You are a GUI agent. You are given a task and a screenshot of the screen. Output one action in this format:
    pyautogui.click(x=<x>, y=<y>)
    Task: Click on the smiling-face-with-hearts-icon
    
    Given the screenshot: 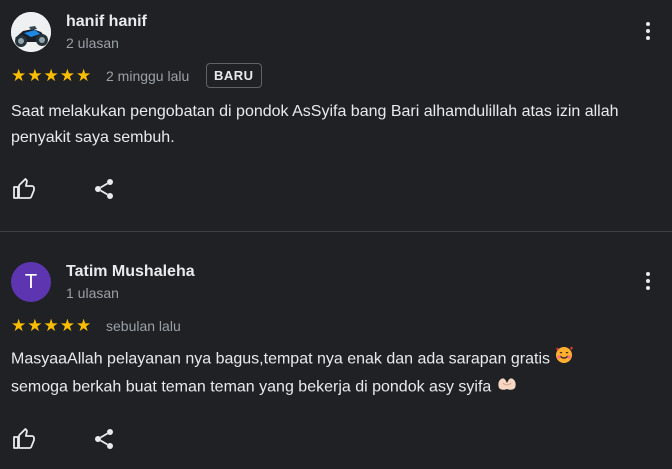 What is the action you would take?
    pyautogui.click(x=564, y=359)
    